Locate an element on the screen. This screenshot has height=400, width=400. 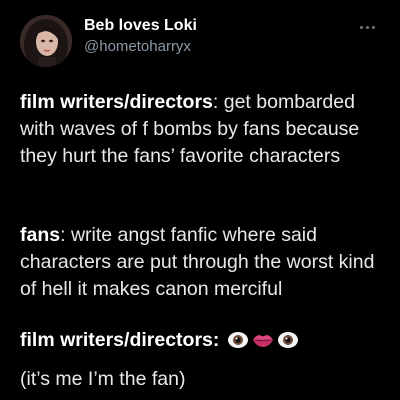
tweet-paragraph-3: film writers/directors: is located at coordinates (201, 340).